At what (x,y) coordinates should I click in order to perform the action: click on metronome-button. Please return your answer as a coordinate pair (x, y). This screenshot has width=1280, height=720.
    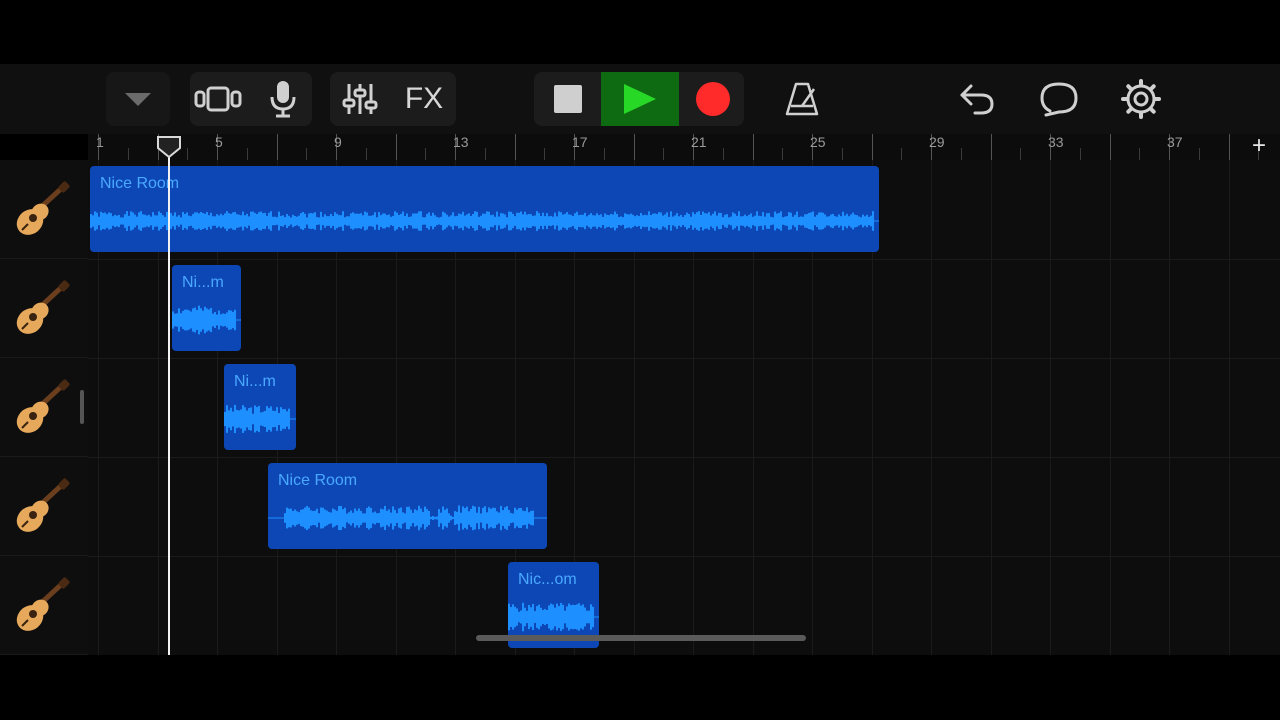
    Looking at the image, I should click on (802, 99).